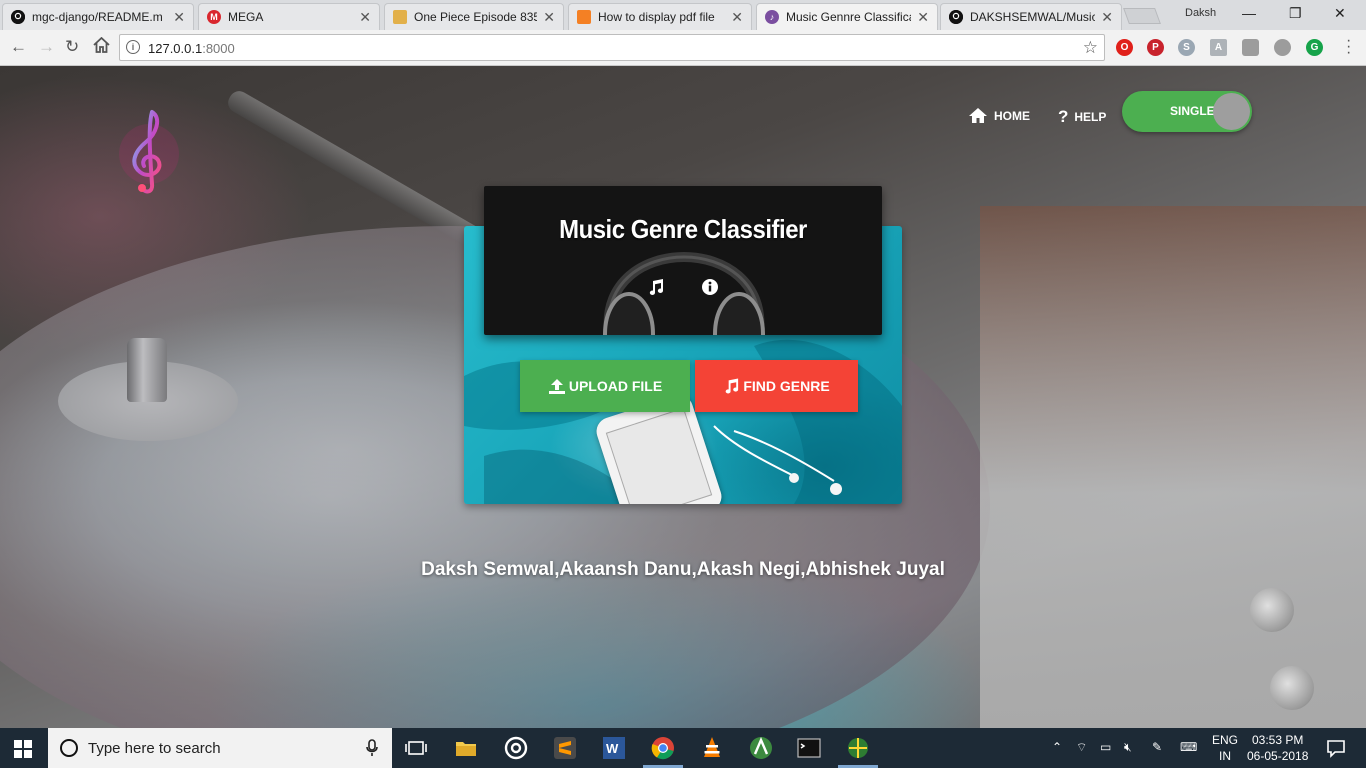 This screenshot has height=768, width=1366. I want to click on region-code: IN, so click(1225, 756).